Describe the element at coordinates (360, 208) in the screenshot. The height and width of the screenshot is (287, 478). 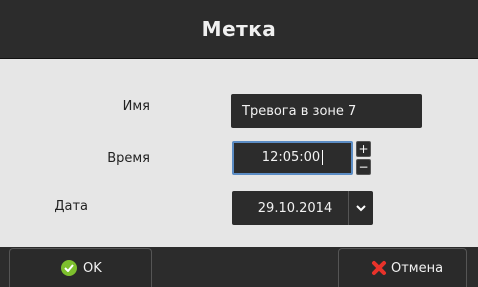
I see `chevron-down-icon` at that location.